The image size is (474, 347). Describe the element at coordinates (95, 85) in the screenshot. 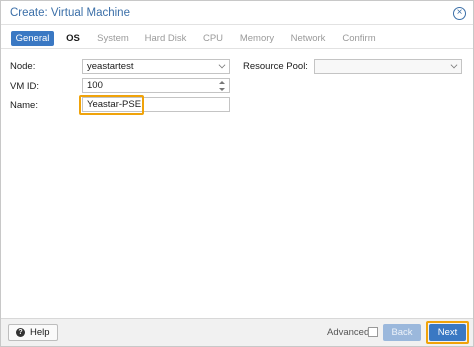

I see `vmid-value: 100` at that location.